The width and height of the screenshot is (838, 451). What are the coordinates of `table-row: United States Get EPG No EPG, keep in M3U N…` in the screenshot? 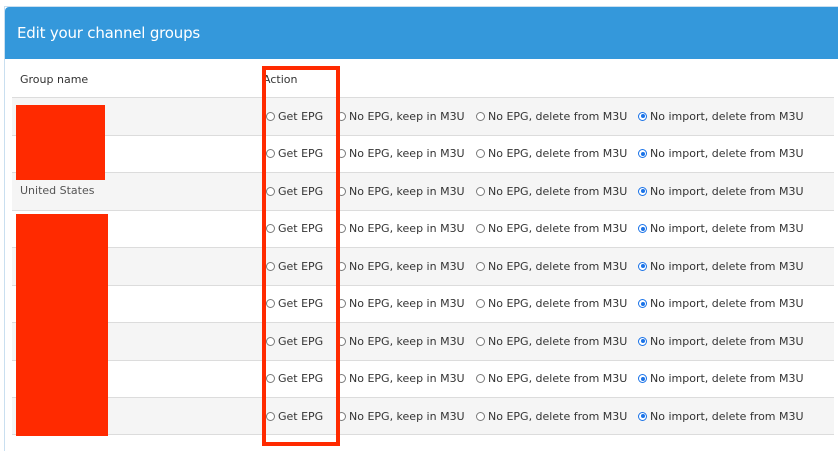 It's located at (423, 191).